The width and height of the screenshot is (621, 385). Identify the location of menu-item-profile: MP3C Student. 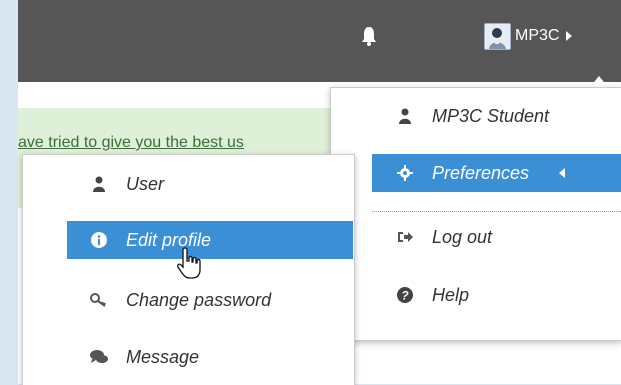
(507, 116).